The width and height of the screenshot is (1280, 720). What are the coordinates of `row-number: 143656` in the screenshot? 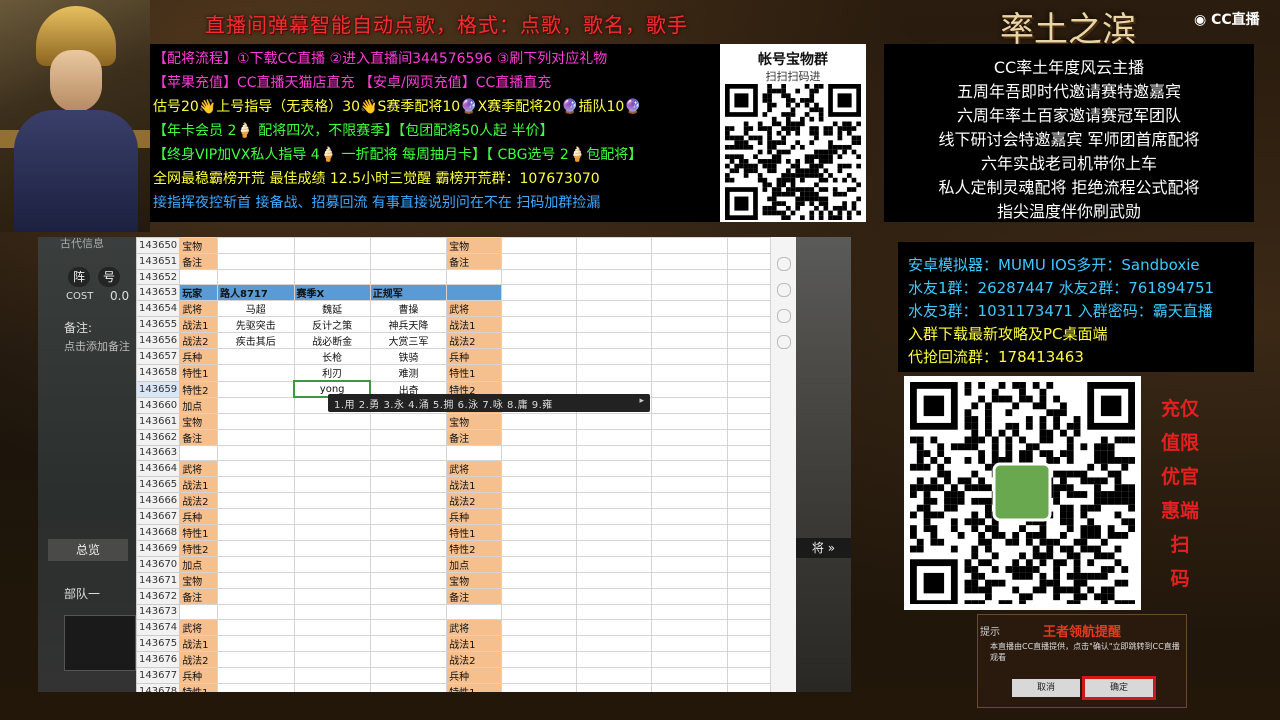 It's located at (158, 340).